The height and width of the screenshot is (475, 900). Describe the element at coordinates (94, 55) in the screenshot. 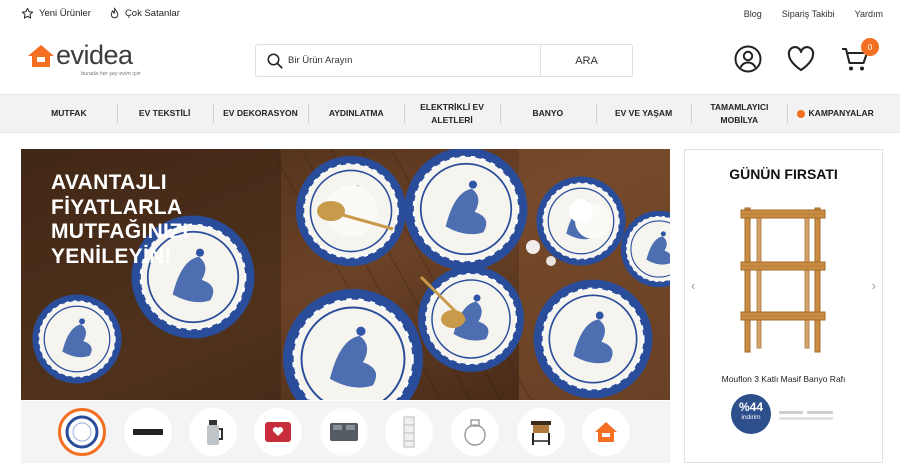

I see `logo-wordmark: evidea` at that location.